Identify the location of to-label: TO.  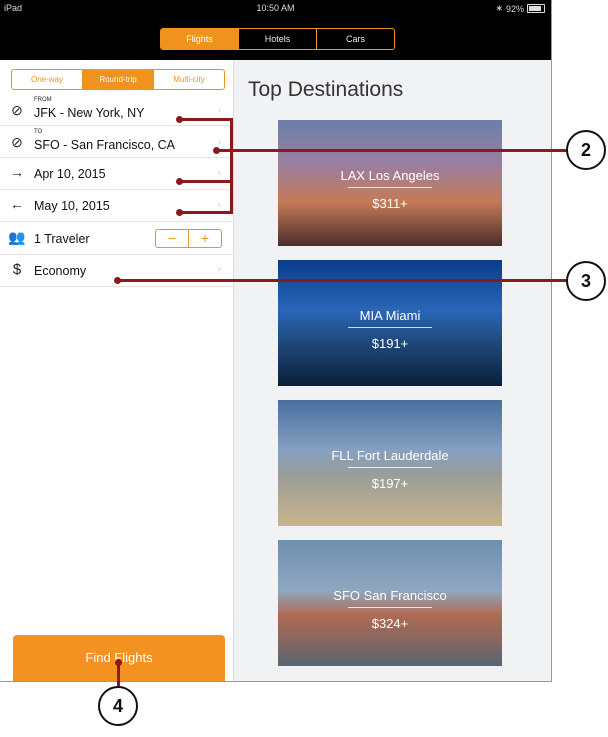
(38, 132).